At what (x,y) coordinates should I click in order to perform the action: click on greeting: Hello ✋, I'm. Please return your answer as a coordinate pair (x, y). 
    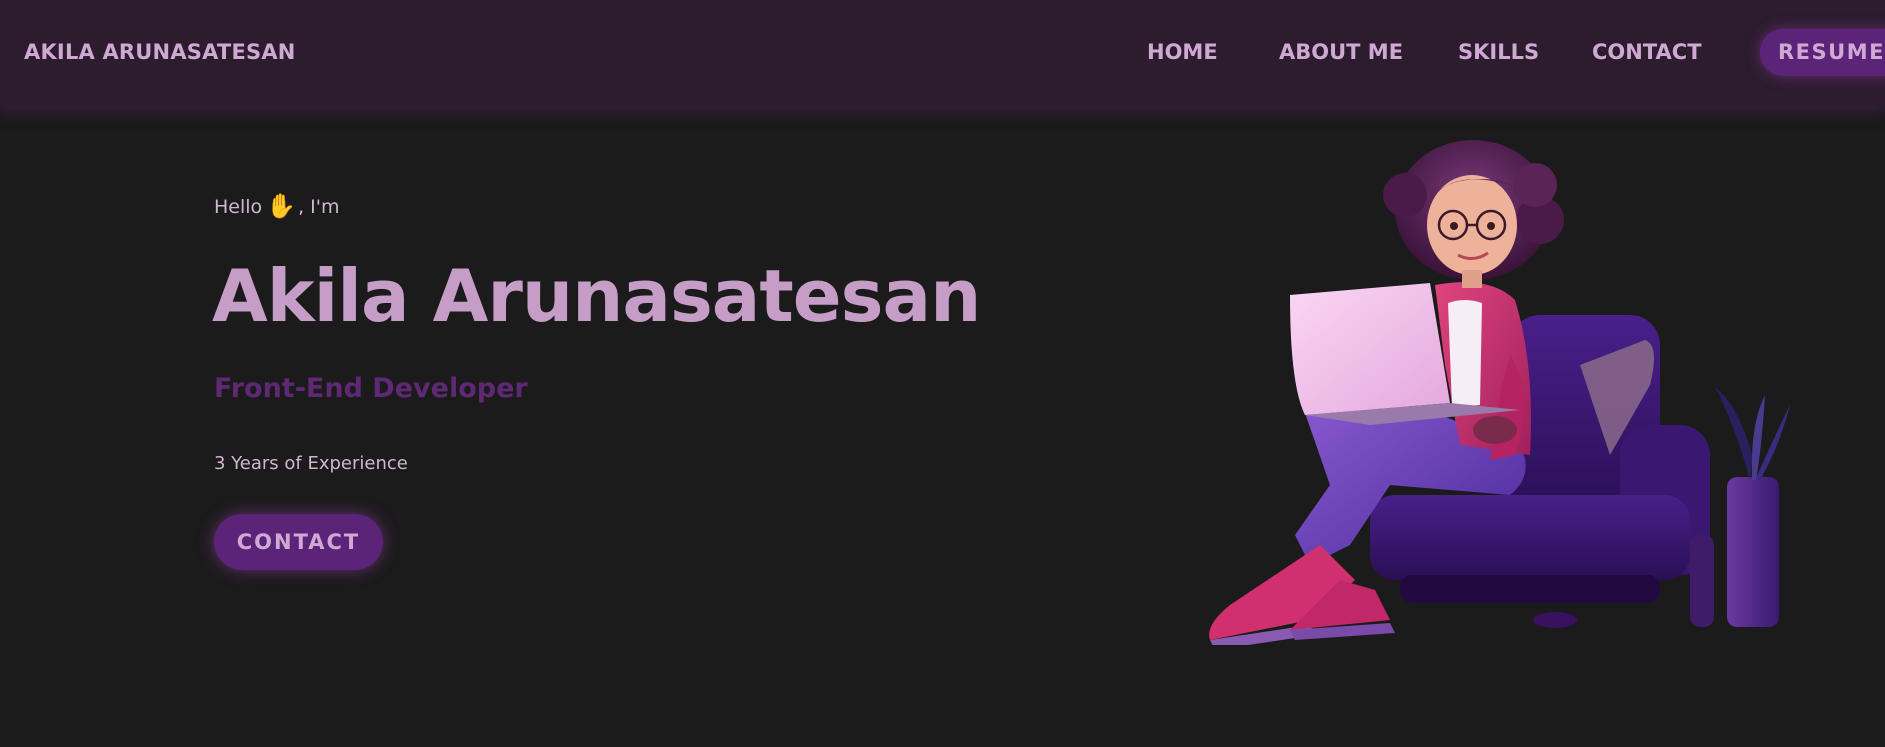
    Looking at the image, I should click on (276, 206).